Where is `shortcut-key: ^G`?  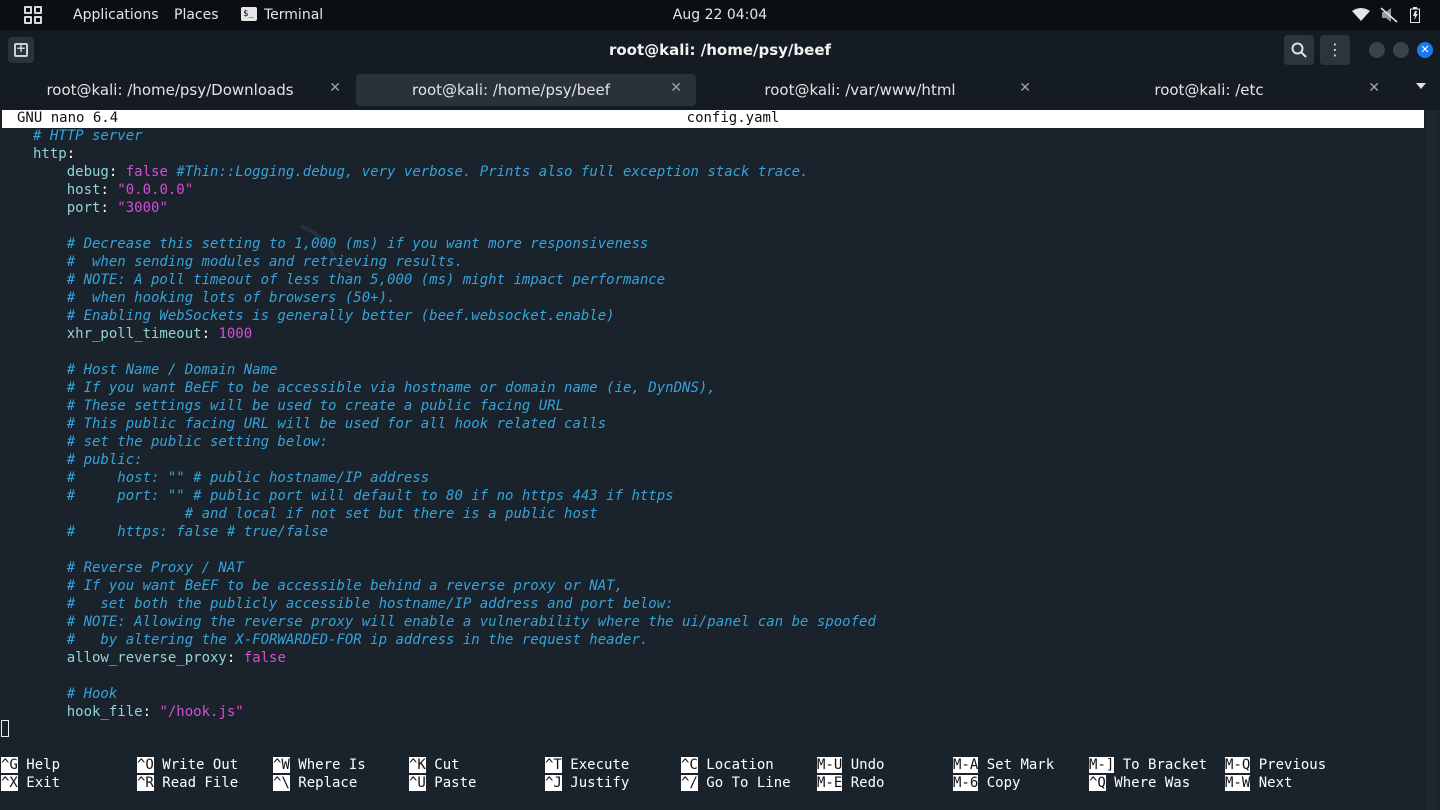 shortcut-key: ^G is located at coordinates (9, 765).